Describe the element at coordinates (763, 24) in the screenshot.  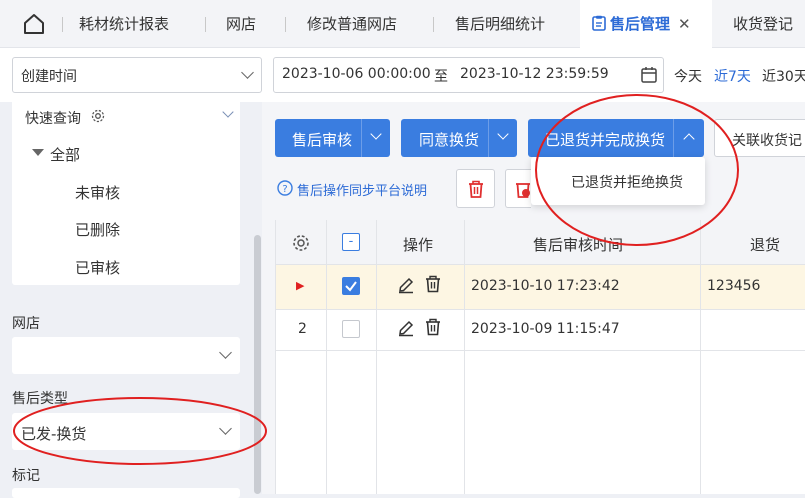
I see `tab-receipt-registration: 收货登记` at that location.